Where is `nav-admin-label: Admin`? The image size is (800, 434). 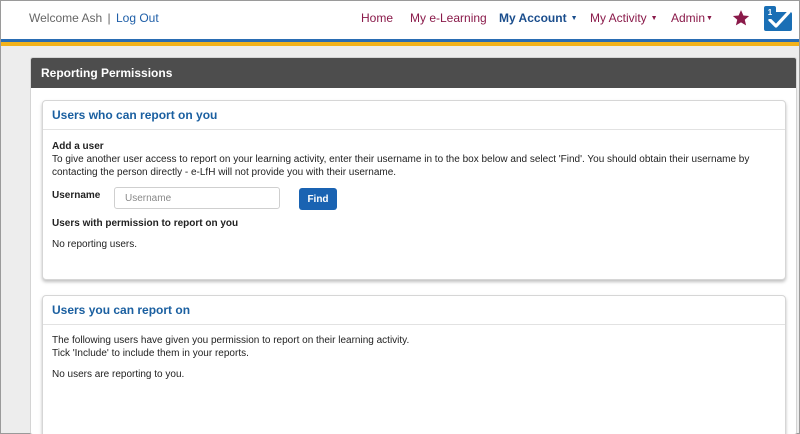 nav-admin-label: Admin is located at coordinates (688, 18).